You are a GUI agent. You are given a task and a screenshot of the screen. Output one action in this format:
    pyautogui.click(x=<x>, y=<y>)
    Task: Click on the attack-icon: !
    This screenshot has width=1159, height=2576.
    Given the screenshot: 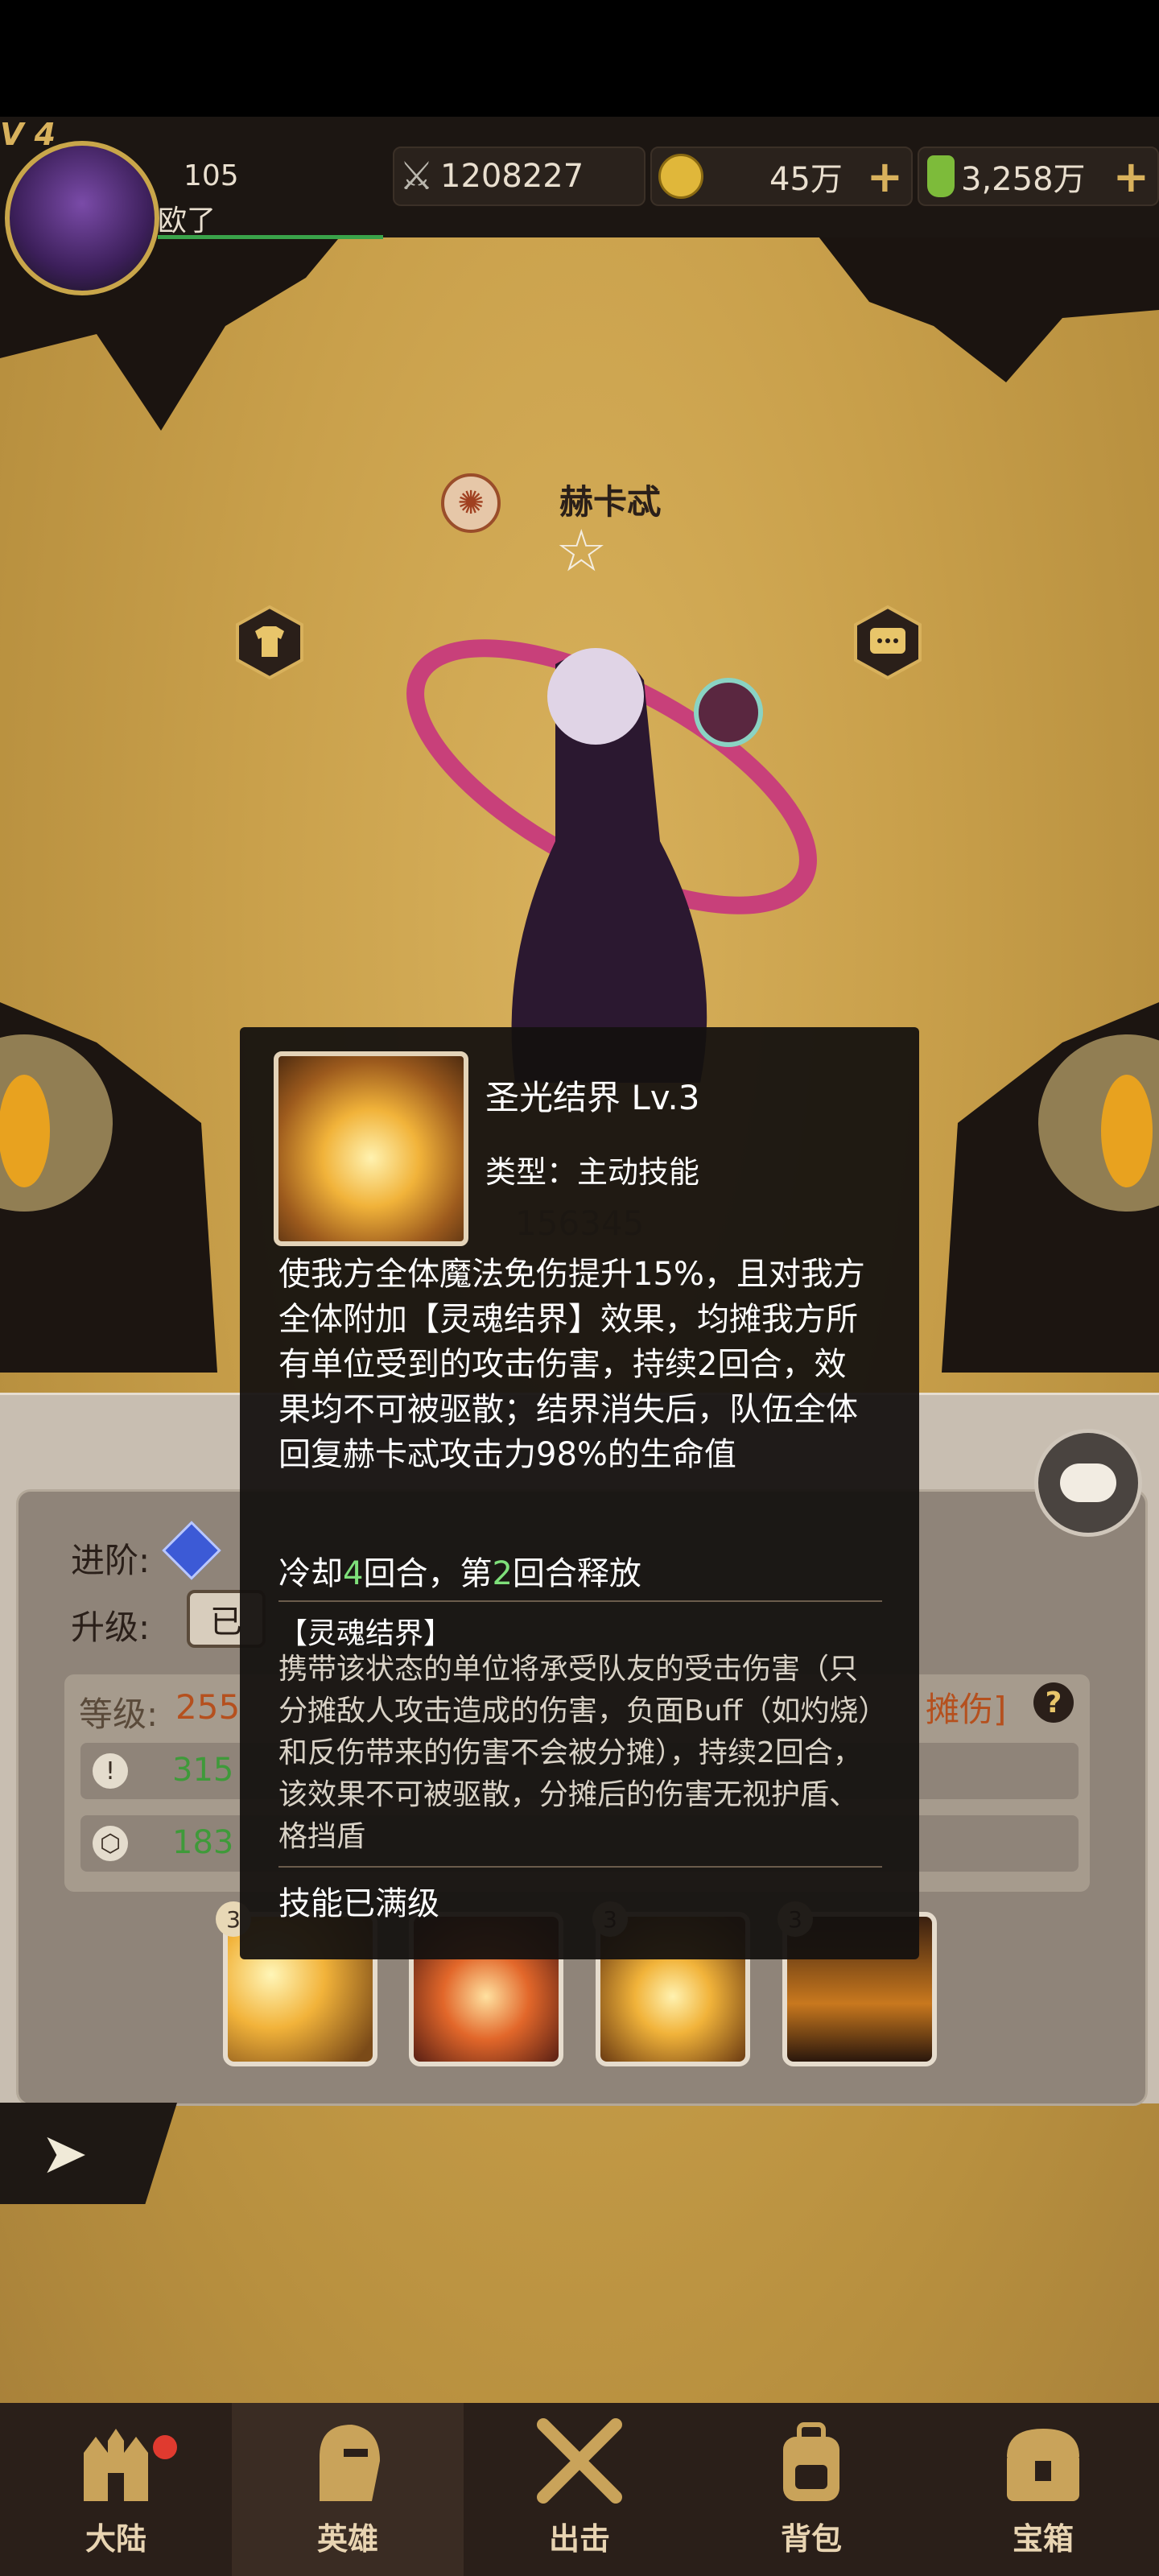 What is the action you would take?
    pyautogui.click(x=110, y=1771)
    